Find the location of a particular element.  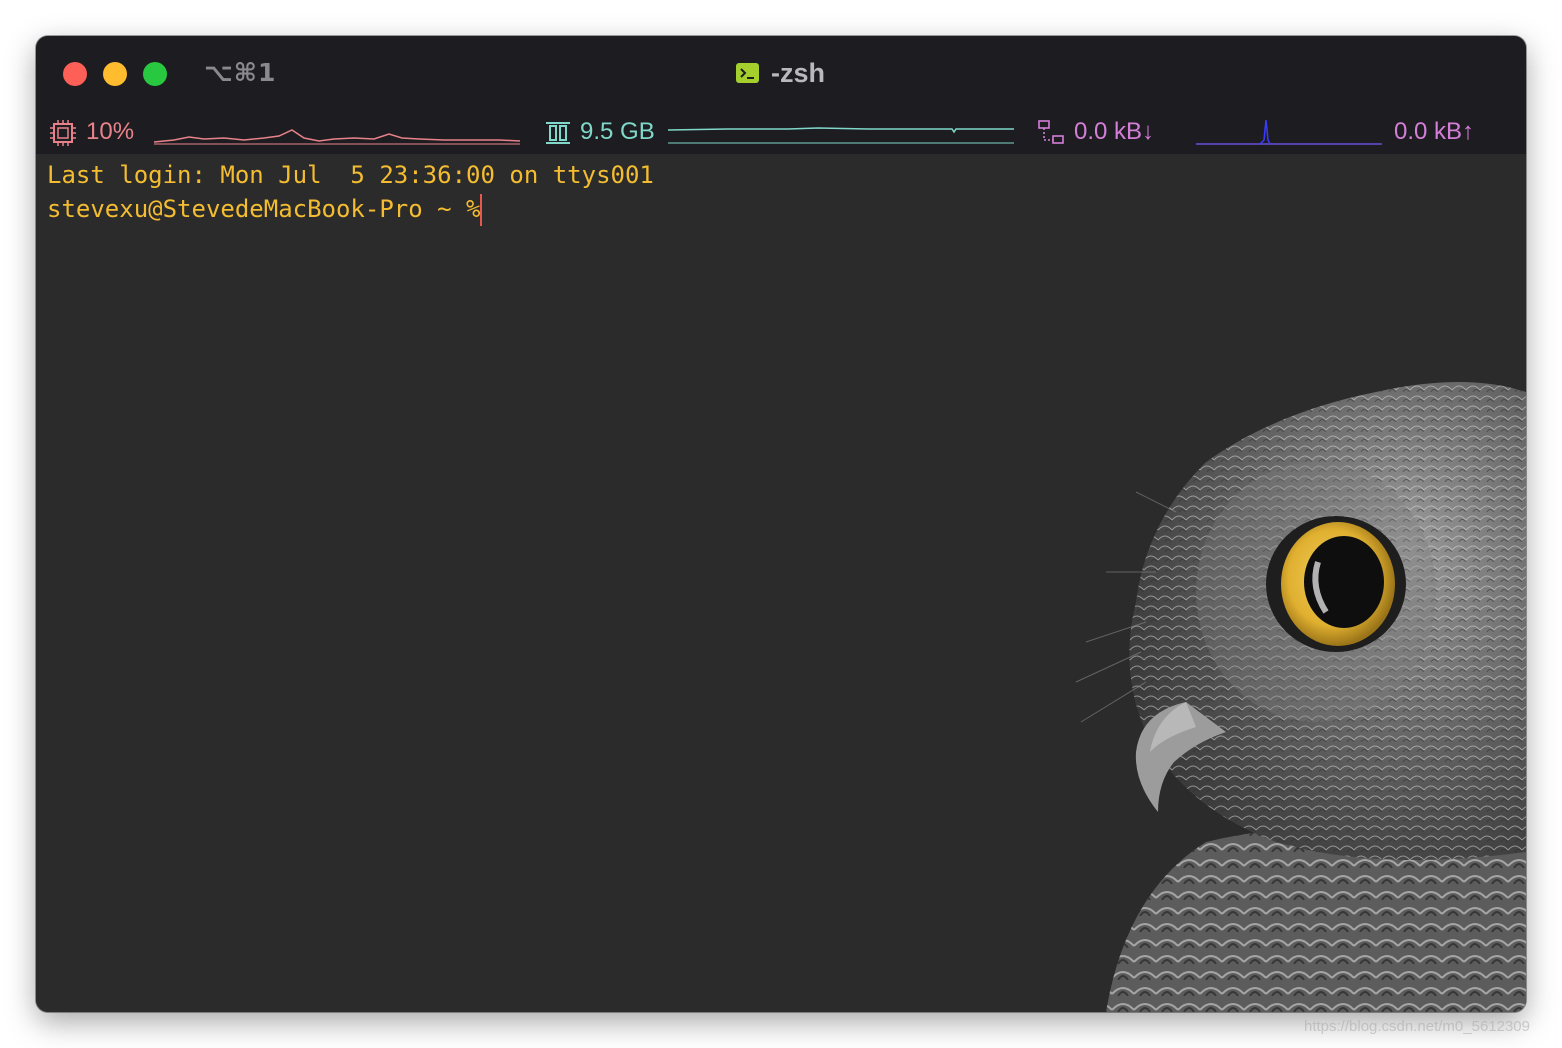

title-text: -zsh is located at coordinates (798, 72).